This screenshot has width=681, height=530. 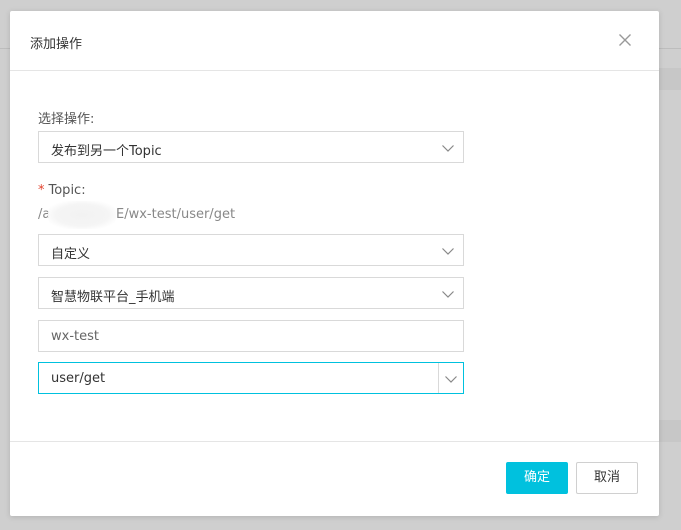 I want to click on topic-type-select: 自定义, so click(x=251, y=250).